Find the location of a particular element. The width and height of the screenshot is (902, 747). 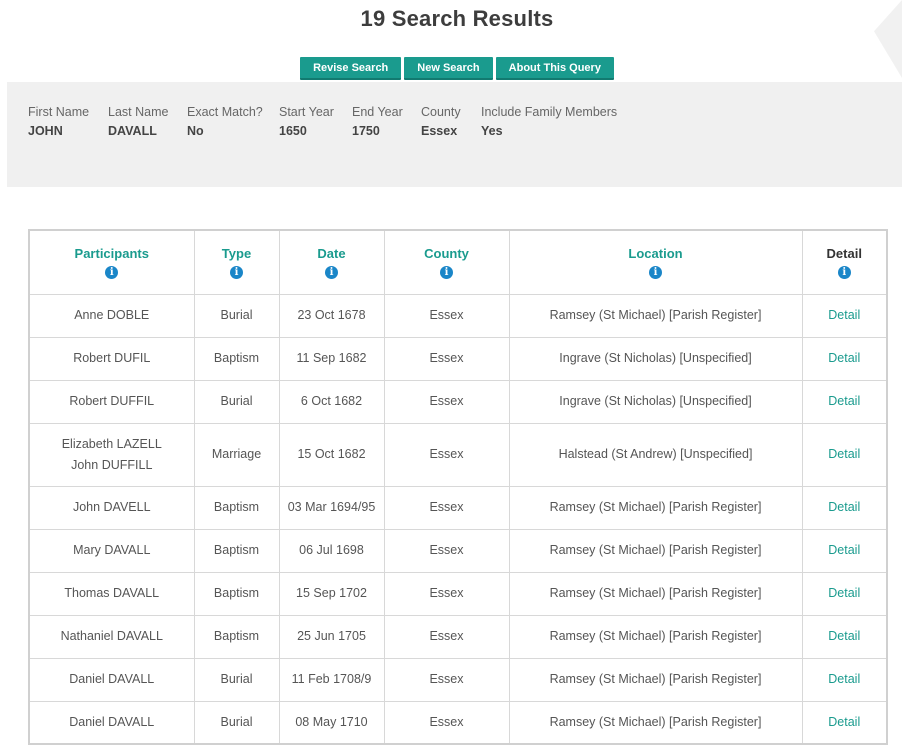

cell-participants: Nathaniel DAVALL is located at coordinates (111, 636).